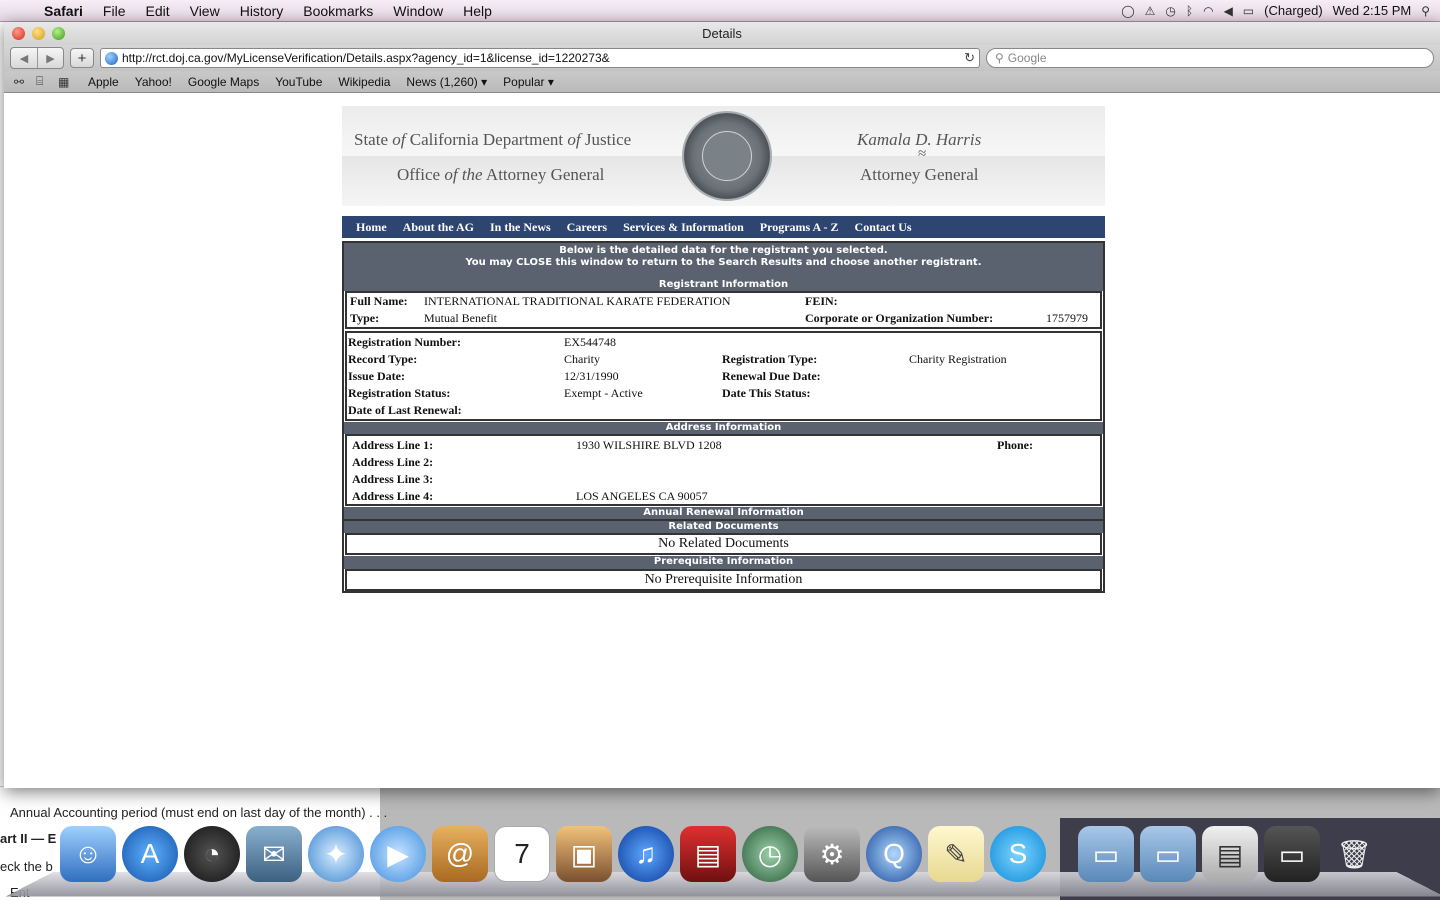  Describe the element at coordinates (103, 82) in the screenshot. I see `bookmark-apple: Apple` at that location.